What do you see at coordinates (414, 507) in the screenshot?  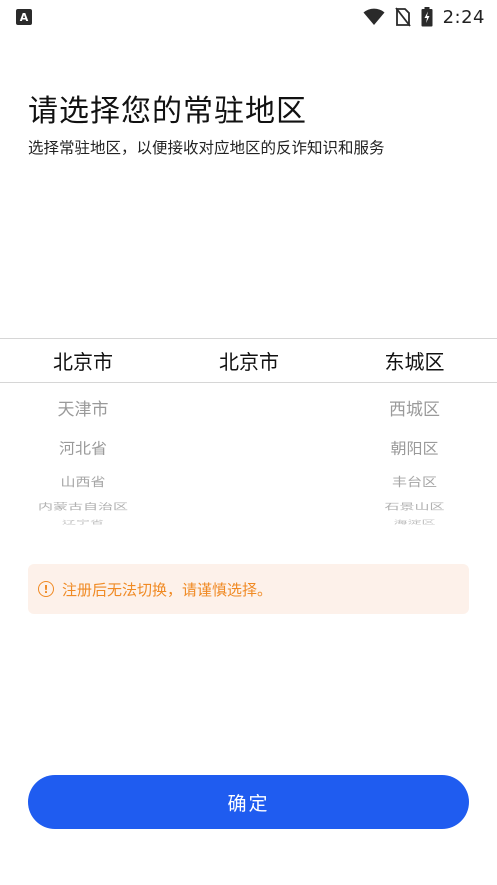 I see `district-option: 石景山区` at bounding box center [414, 507].